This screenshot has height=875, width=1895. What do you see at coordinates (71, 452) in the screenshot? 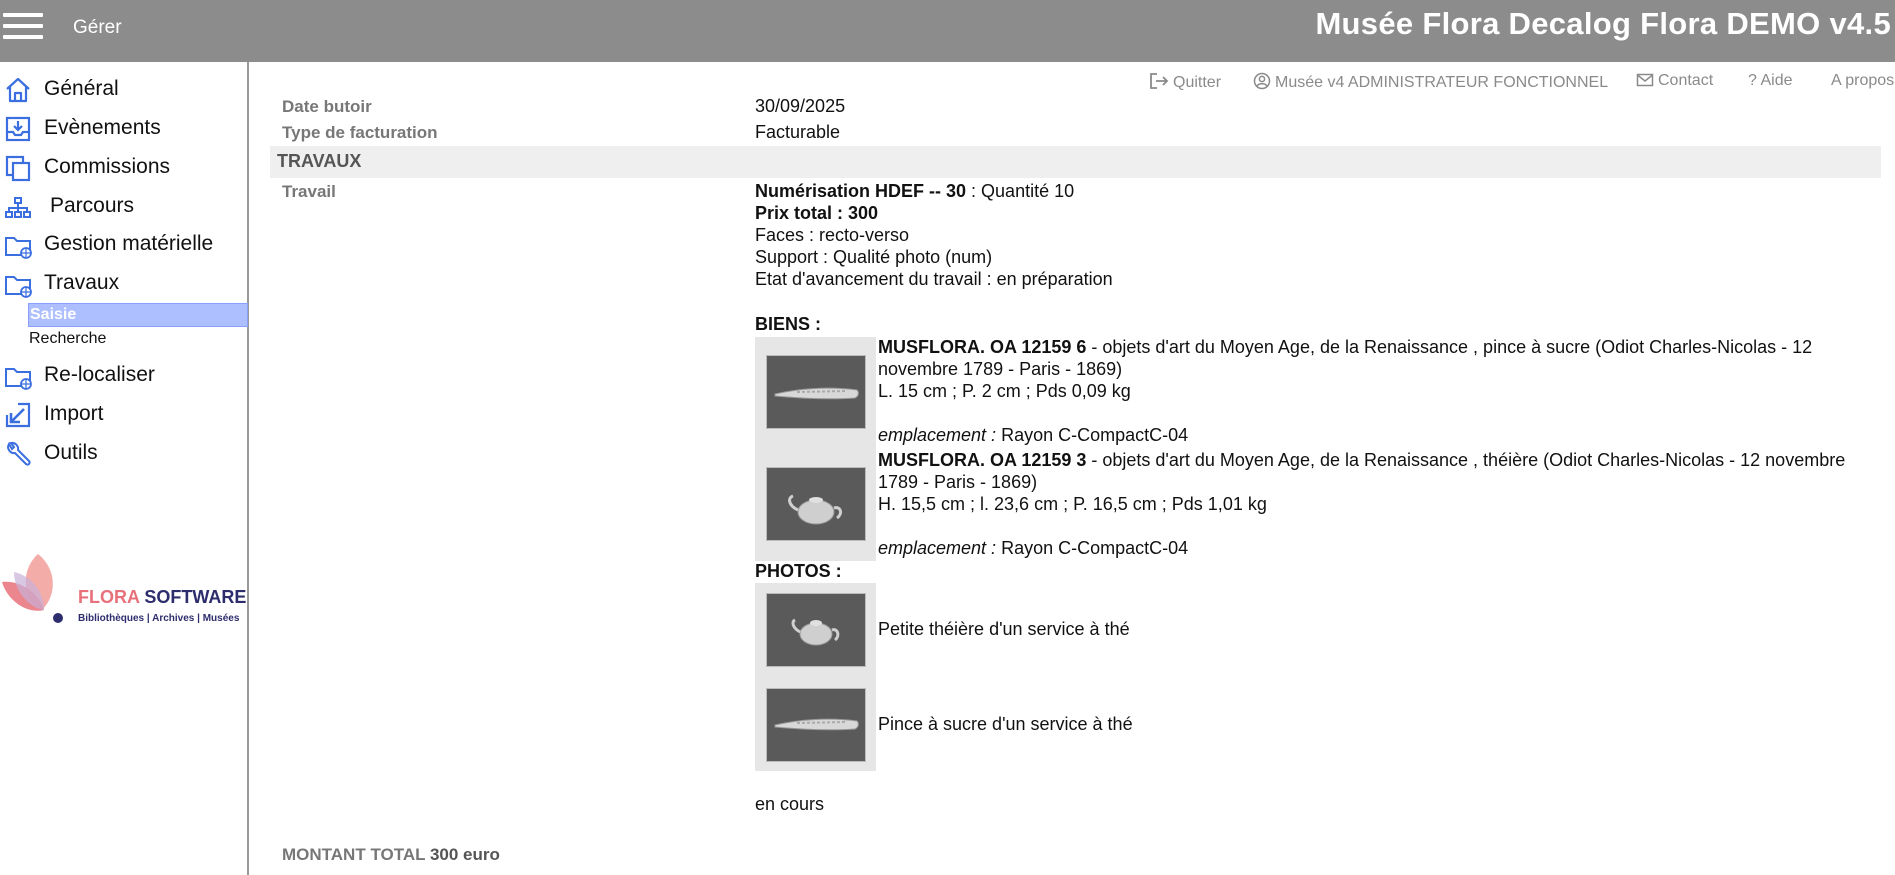
I see `sidebar-item-label: Outils` at bounding box center [71, 452].